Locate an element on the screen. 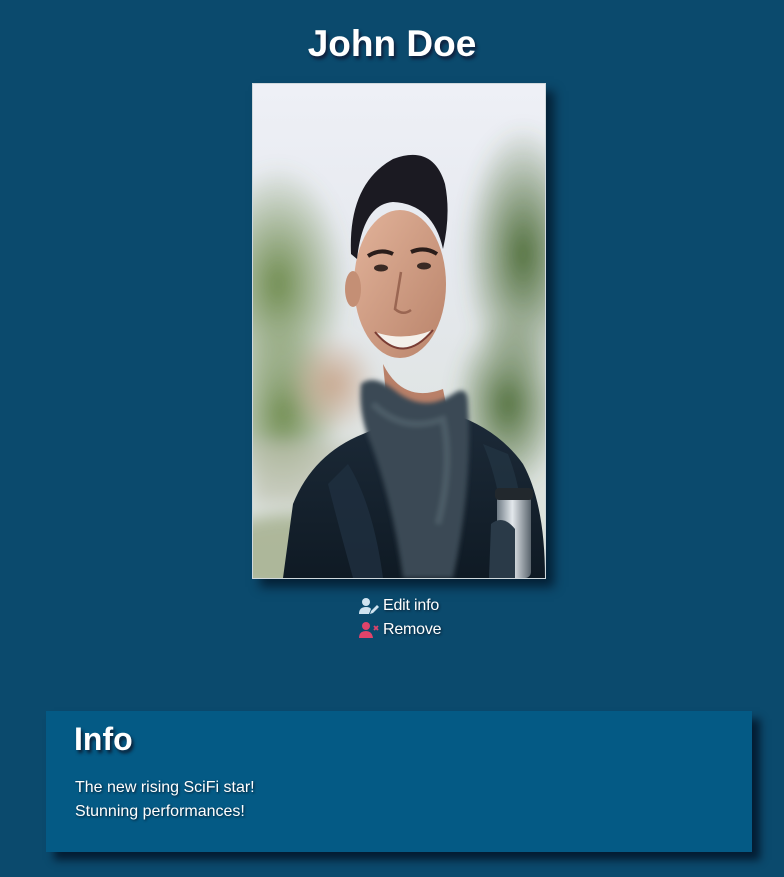 The height and width of the screenshot is (877, 784). user-remove-icon is located at coordinates (369, 630).